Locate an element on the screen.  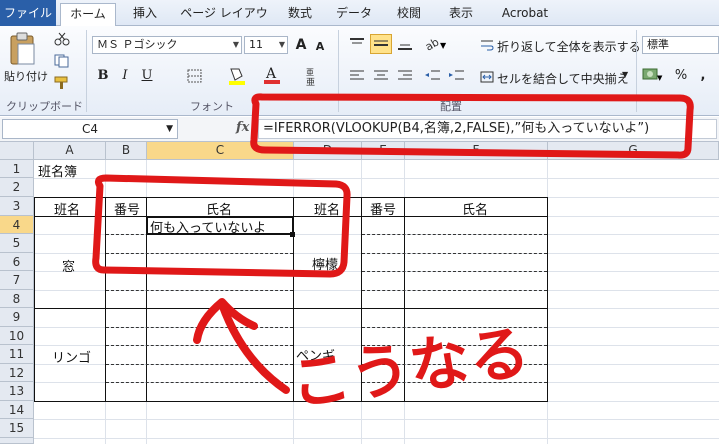
column-header-c: C is located at coordinates (220, 151).